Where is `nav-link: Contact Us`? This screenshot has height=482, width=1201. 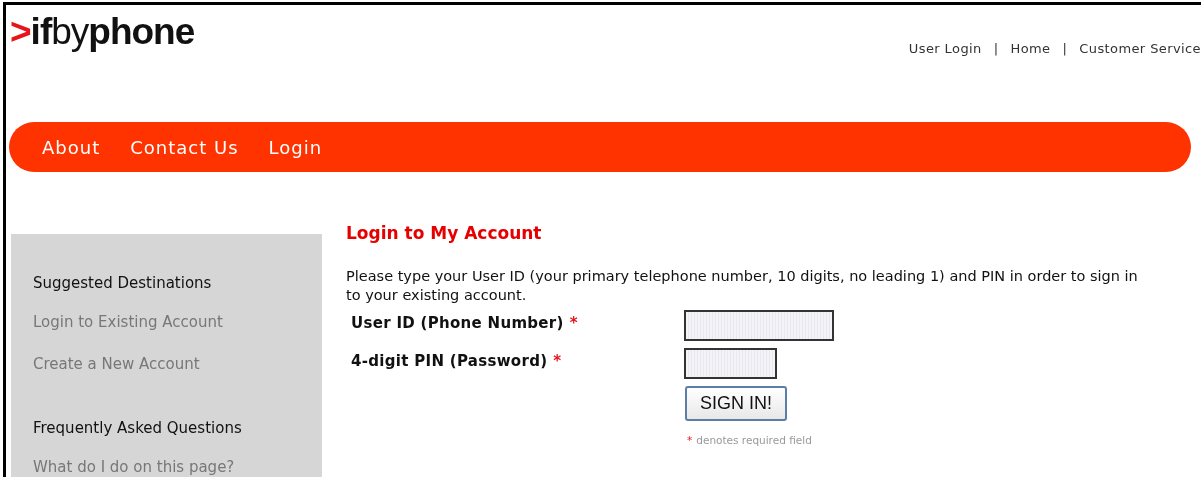 nav-link: Contact Us is located at coordinates (184, 147).